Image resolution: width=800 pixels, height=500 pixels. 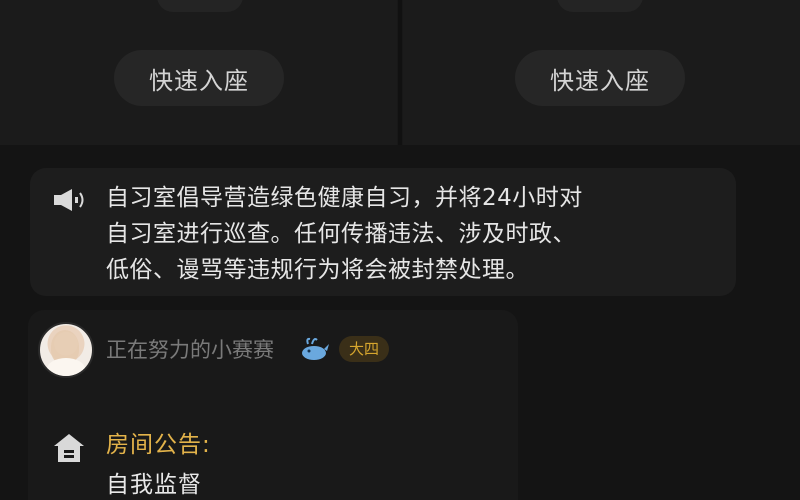 What do you see at coordinates (158, 445) in the screenshot?
I see `announcement-title: 房间公告:` at bounding box center [158, 445].